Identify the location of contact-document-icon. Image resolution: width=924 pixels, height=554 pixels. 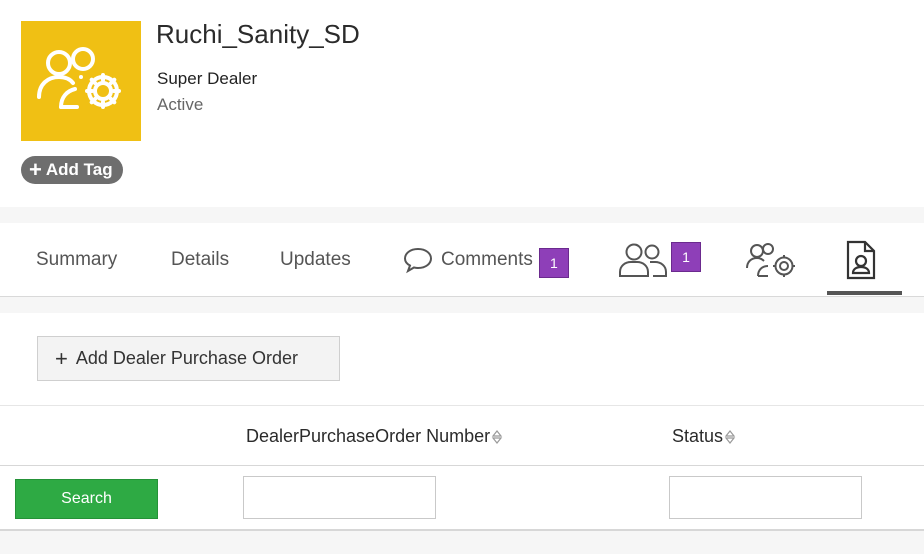
(861, 259).